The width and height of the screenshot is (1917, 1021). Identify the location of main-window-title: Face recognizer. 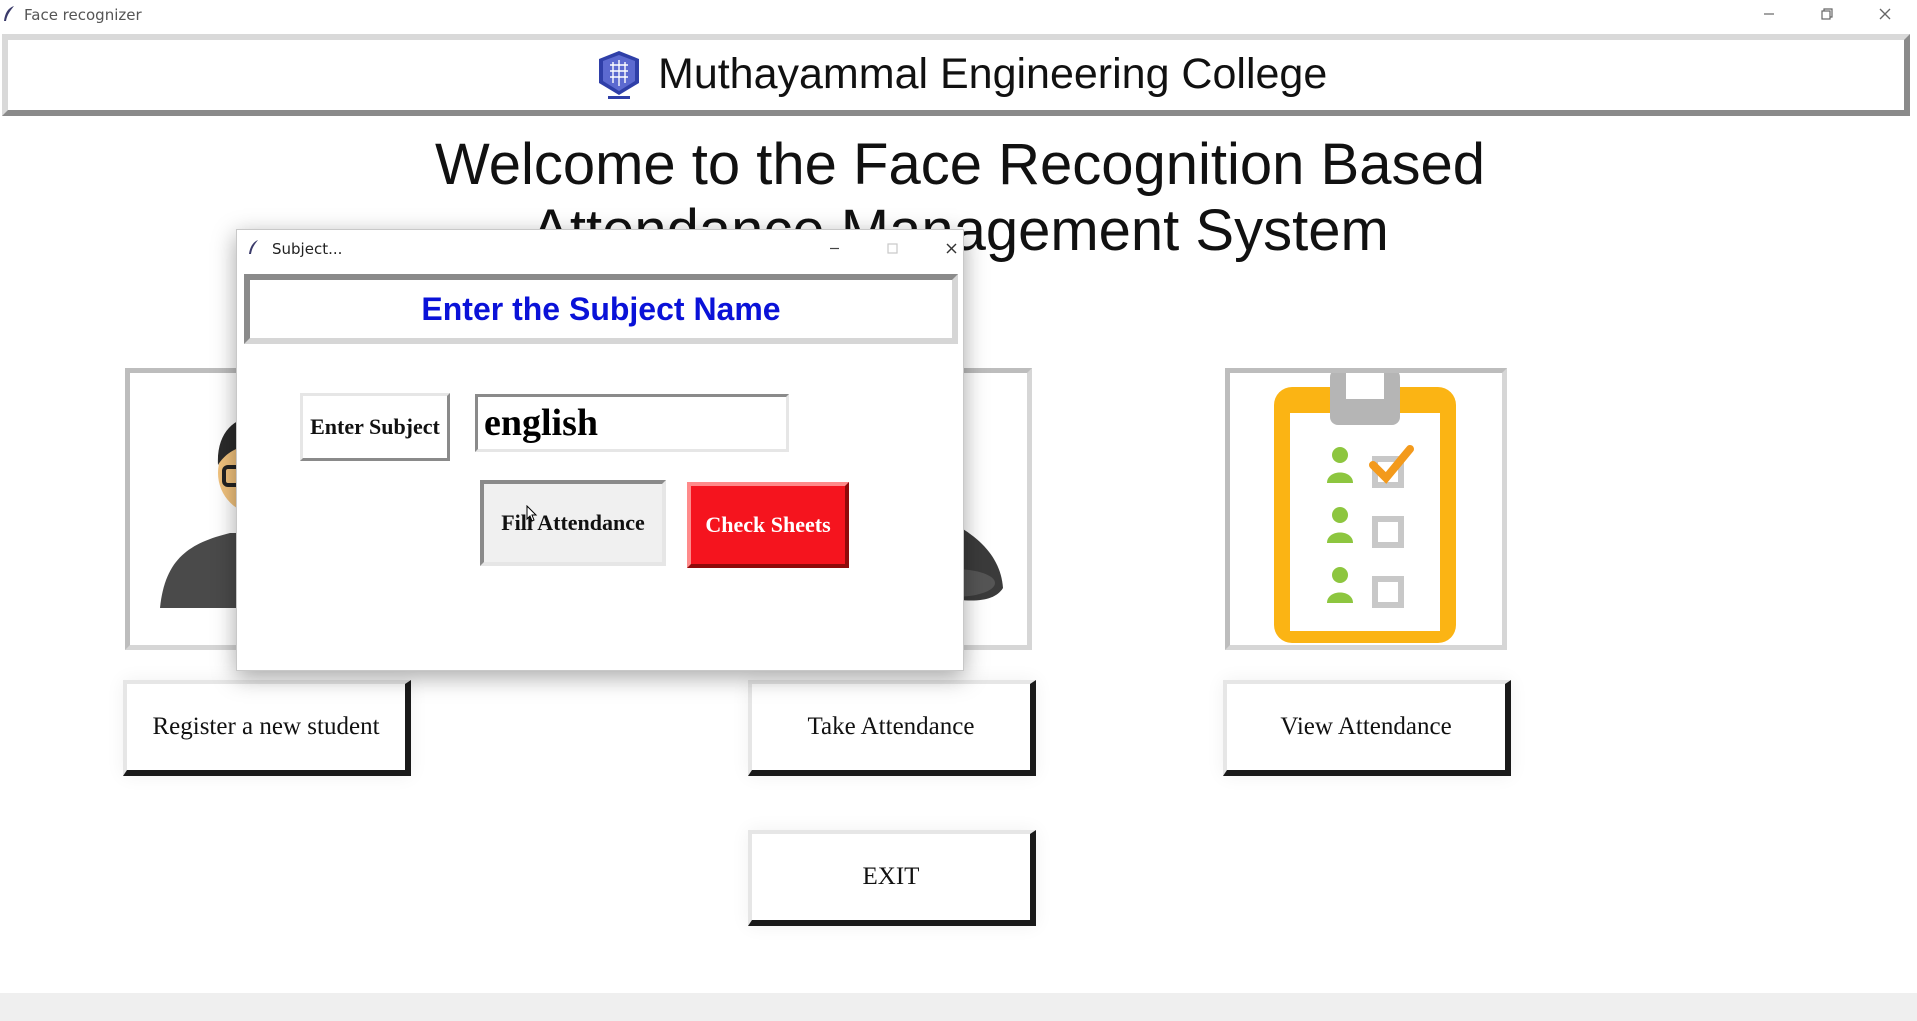
(83, 15).